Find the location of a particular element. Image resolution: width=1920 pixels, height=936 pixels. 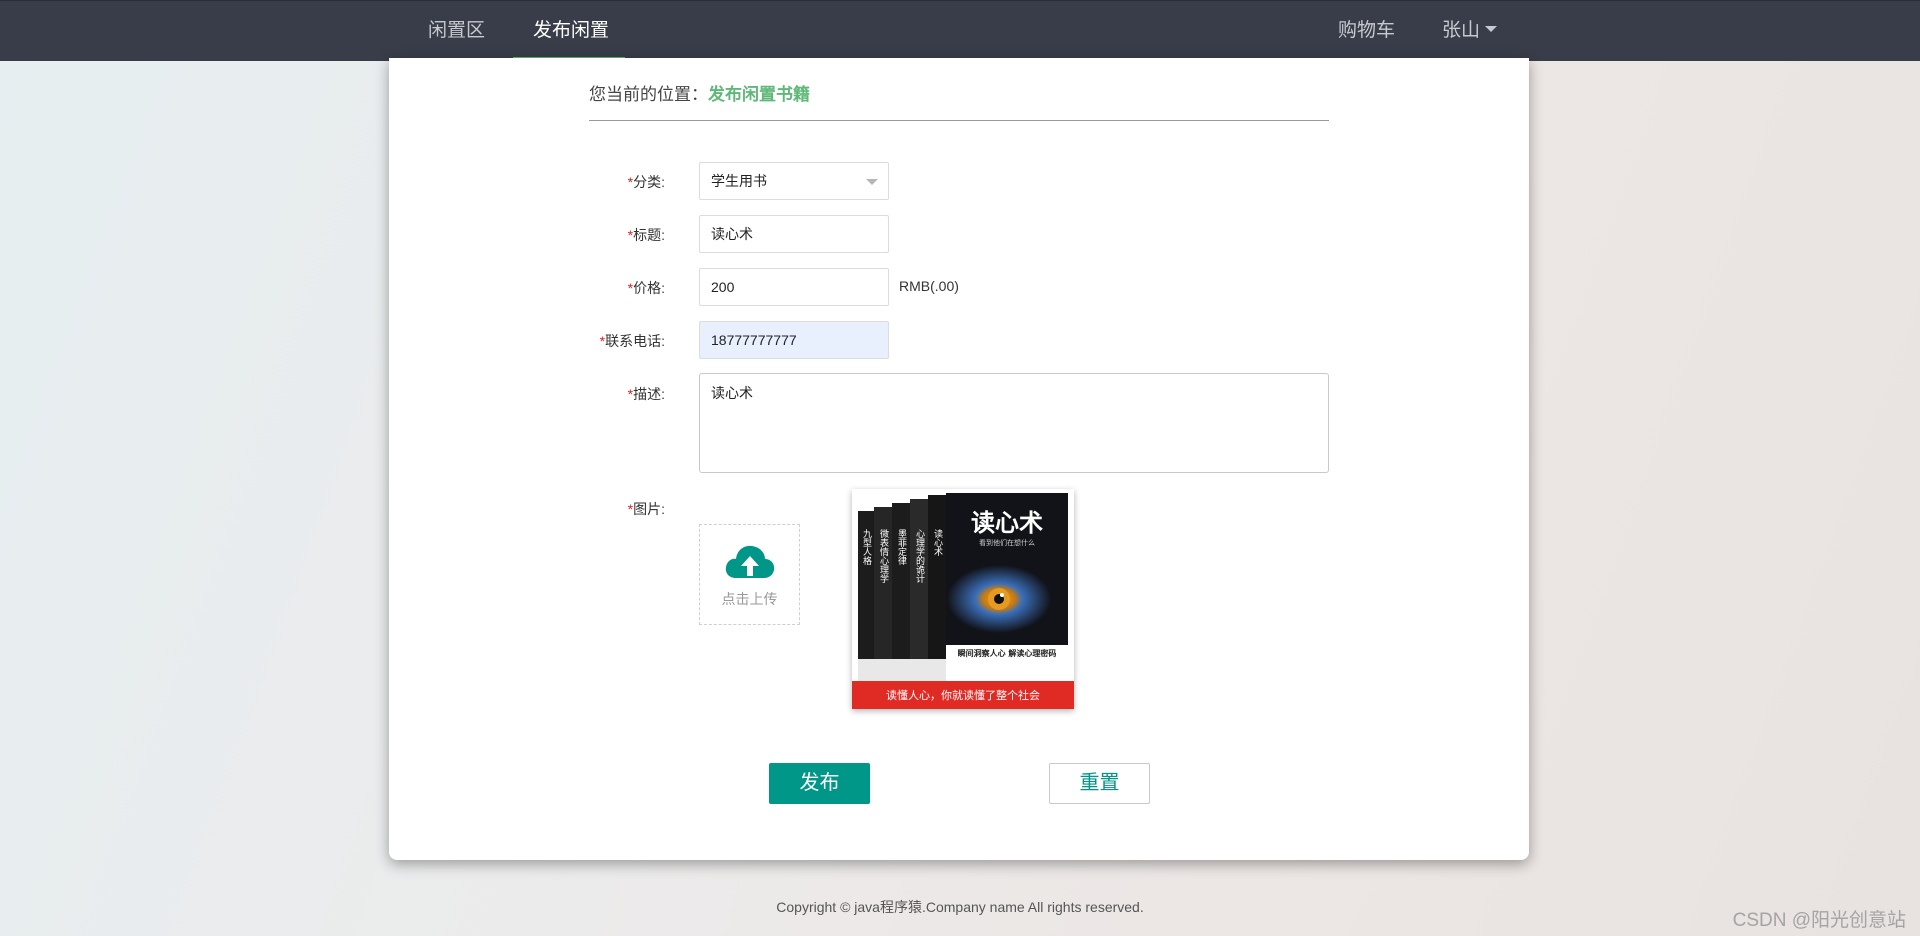

price-label-text: 价格: is located at coordinates (649, 288).